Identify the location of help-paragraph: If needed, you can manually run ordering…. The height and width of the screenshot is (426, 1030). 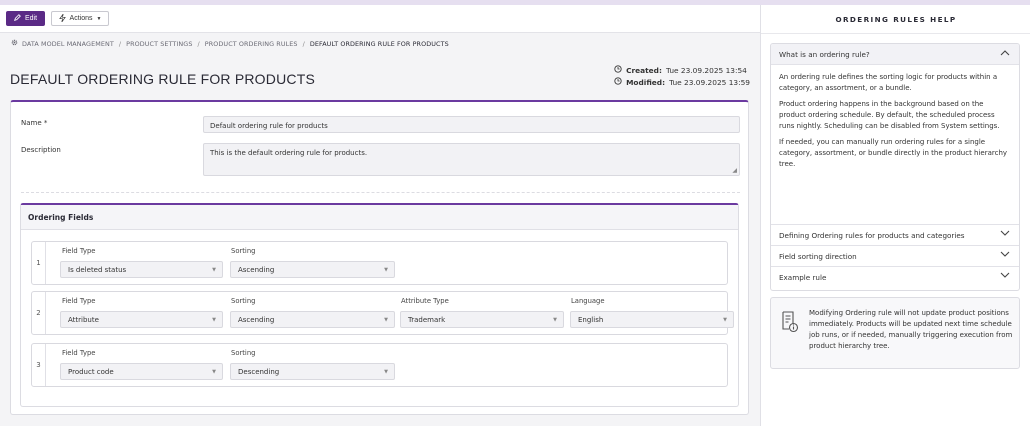
(893, 153).